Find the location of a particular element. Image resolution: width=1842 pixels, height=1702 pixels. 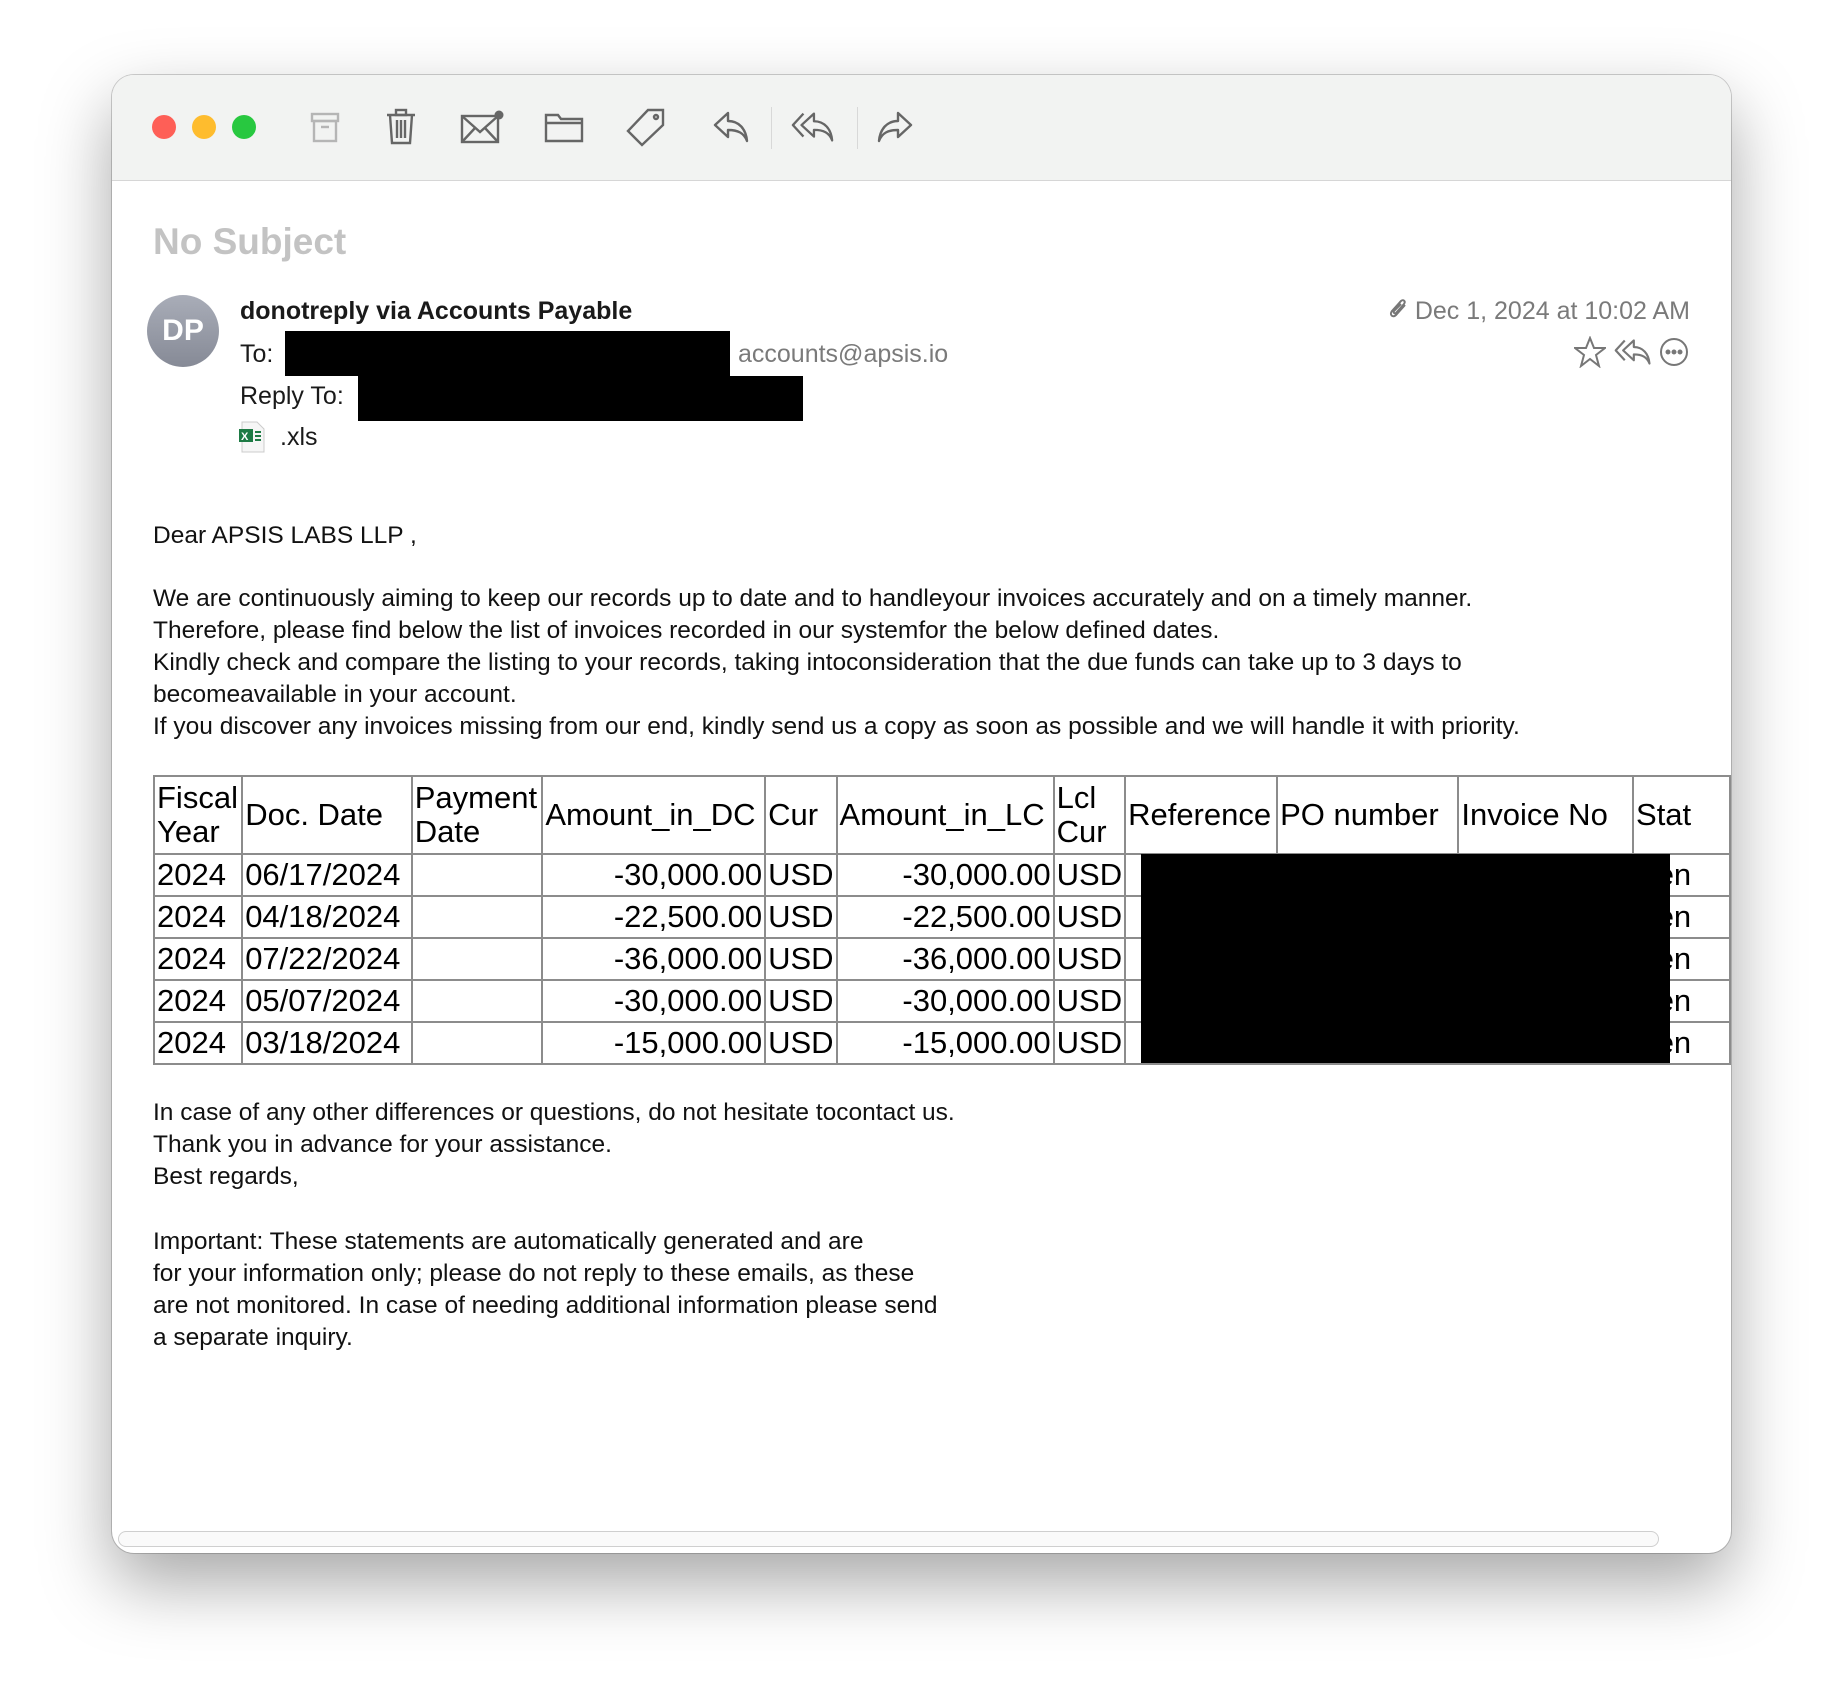

table-cell: 05/07/2024 is located at coordinates (327, 1001).